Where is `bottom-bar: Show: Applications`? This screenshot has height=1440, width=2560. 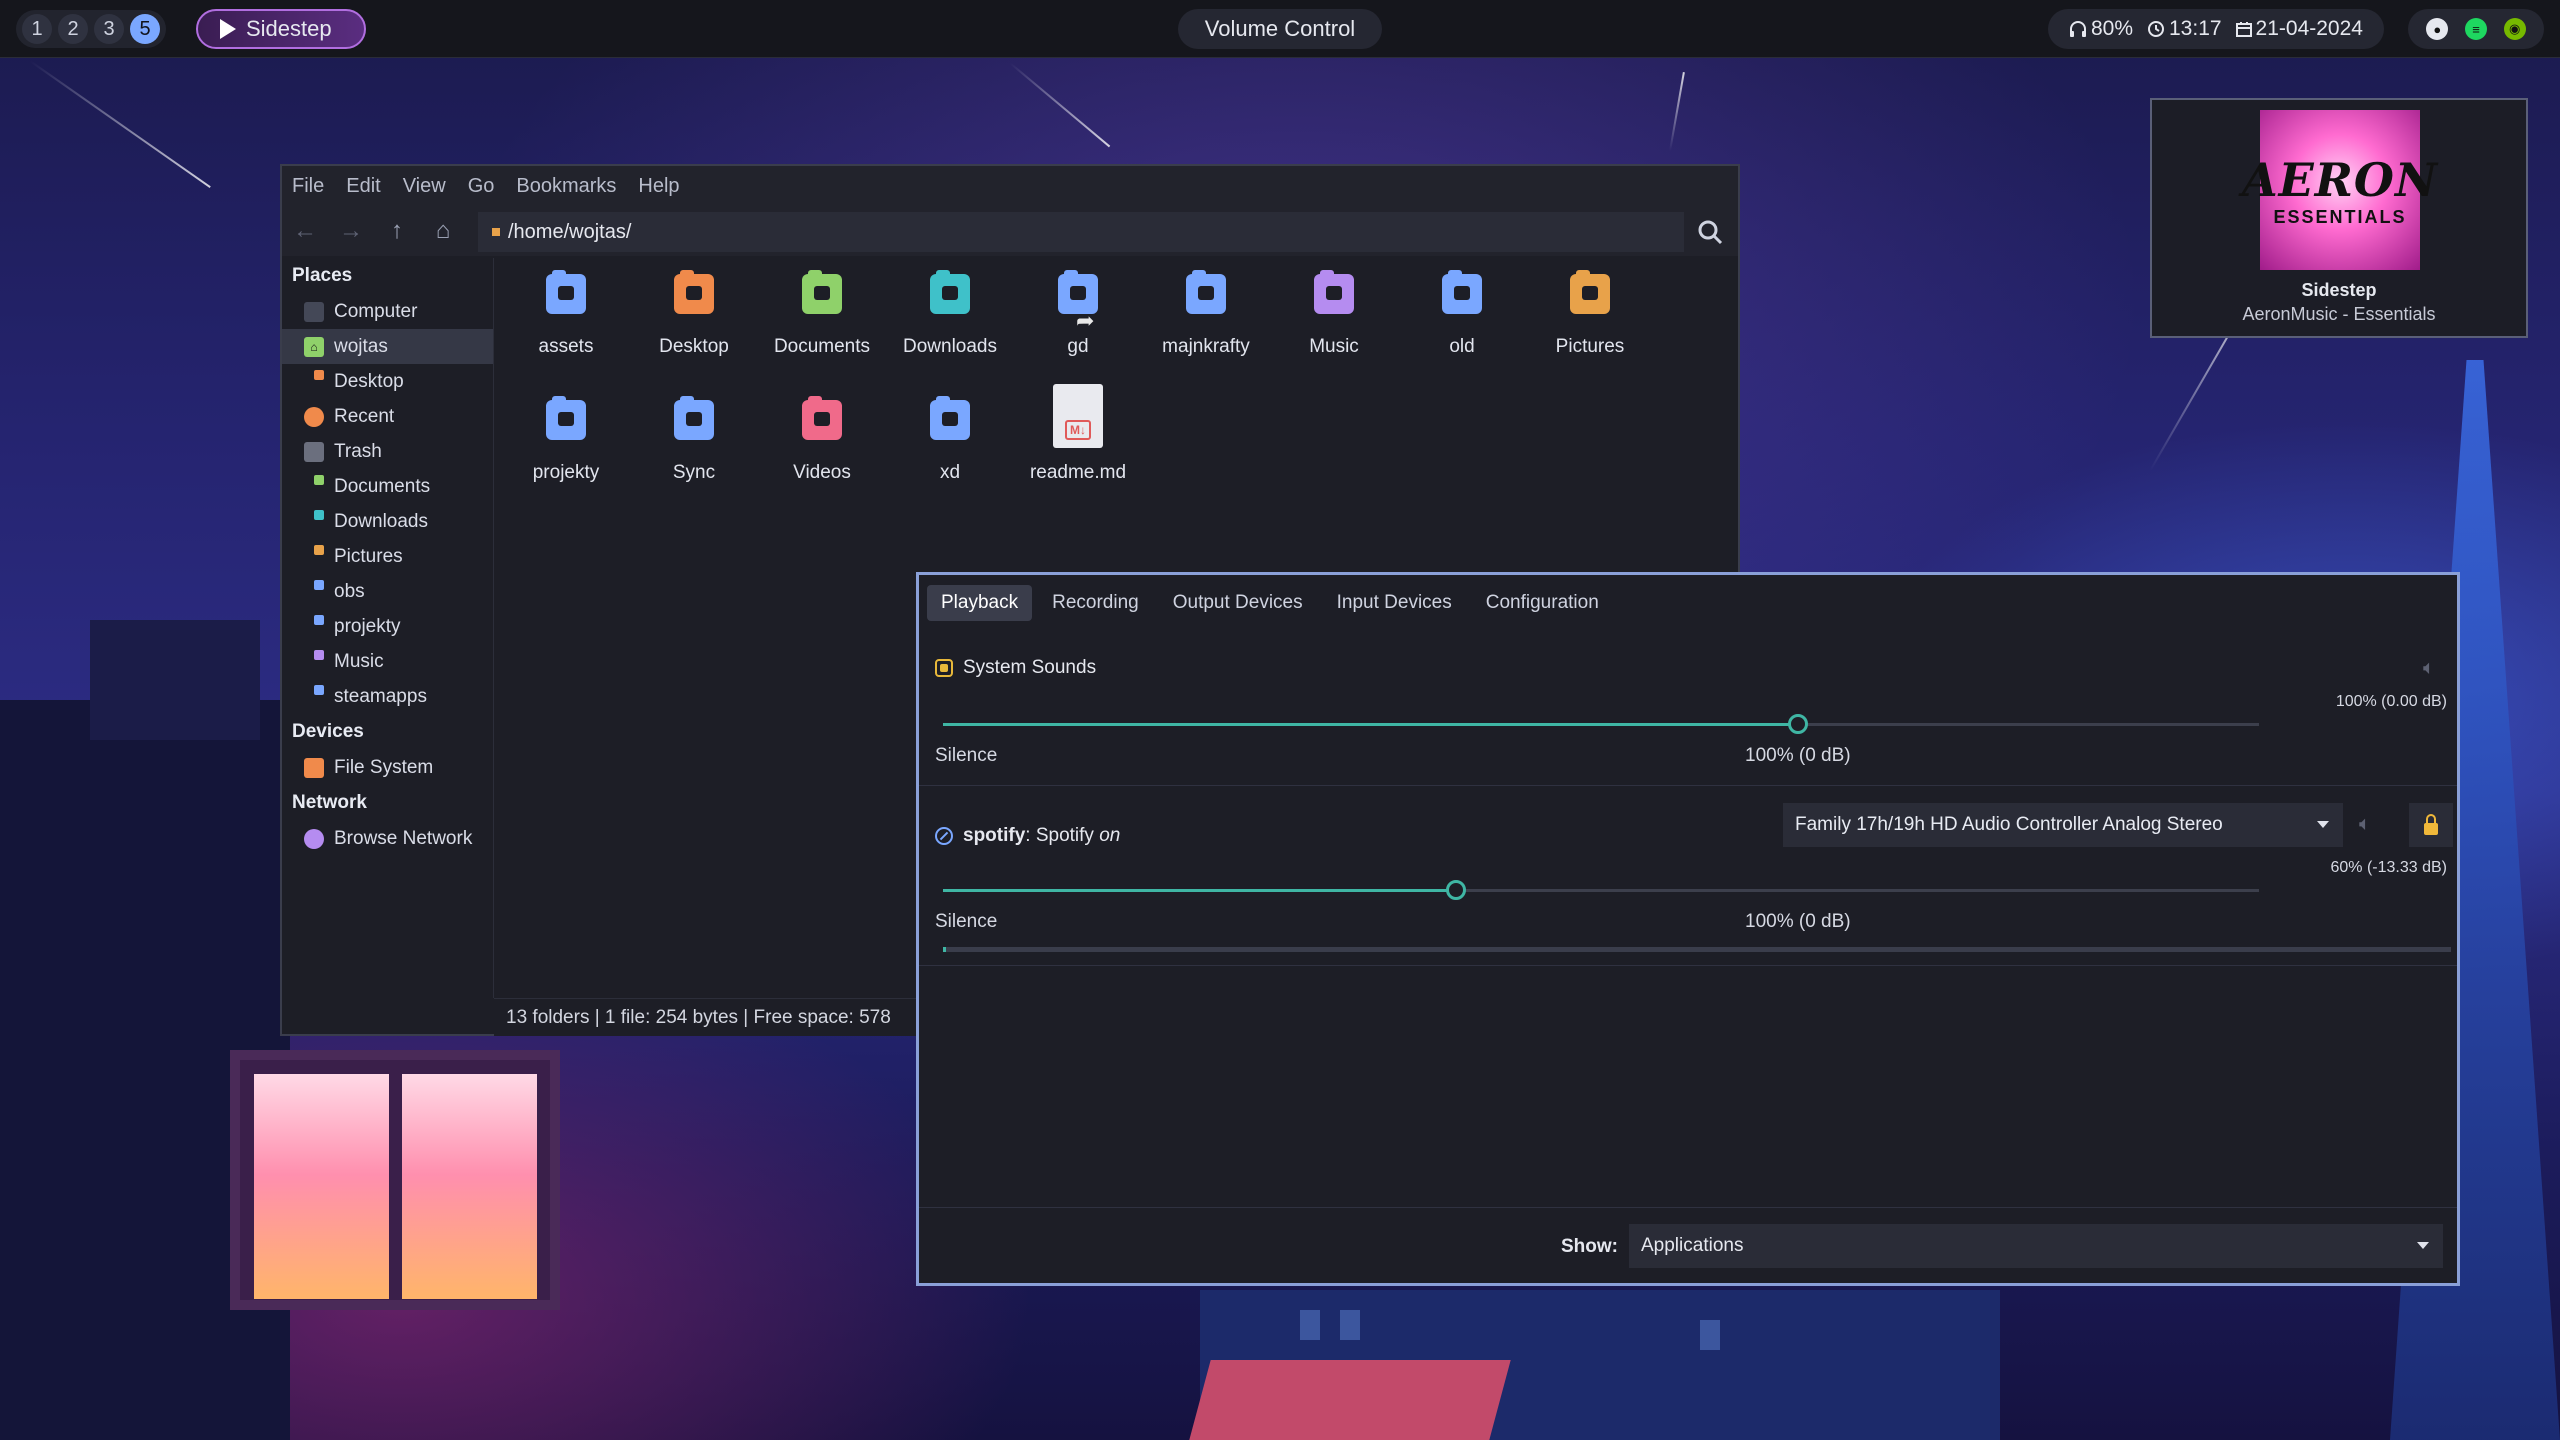
bottom-bar: Show: Applications is located at coordinates (1688, 1245).